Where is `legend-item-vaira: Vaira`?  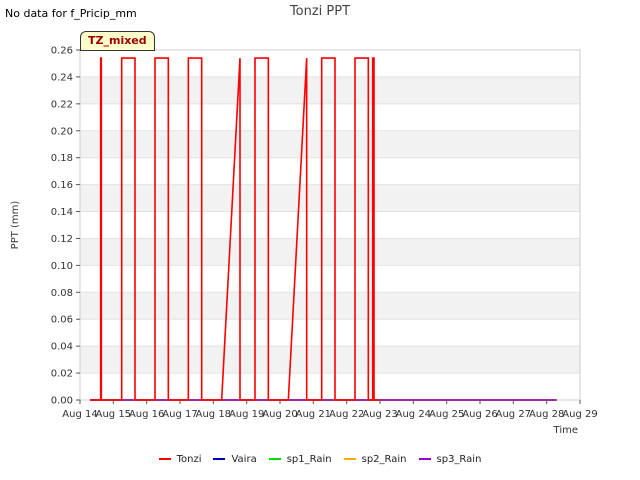 legend-item-vaira: Vaira is located at coordinates (235, 459).